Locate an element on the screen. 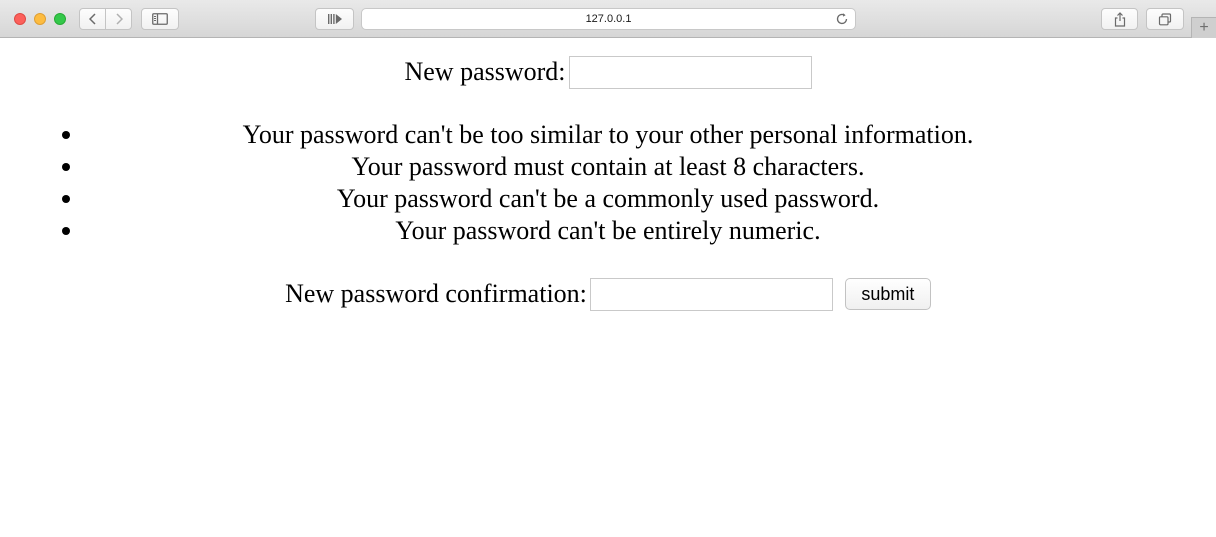  submit-button: submit is located at coordinates (887, 294).